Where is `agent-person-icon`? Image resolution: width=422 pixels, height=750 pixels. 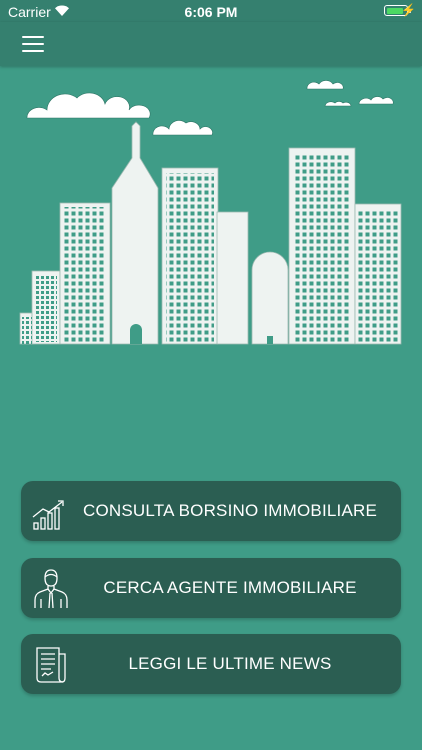 agent-person-icon is located at coordinates (51, 589).